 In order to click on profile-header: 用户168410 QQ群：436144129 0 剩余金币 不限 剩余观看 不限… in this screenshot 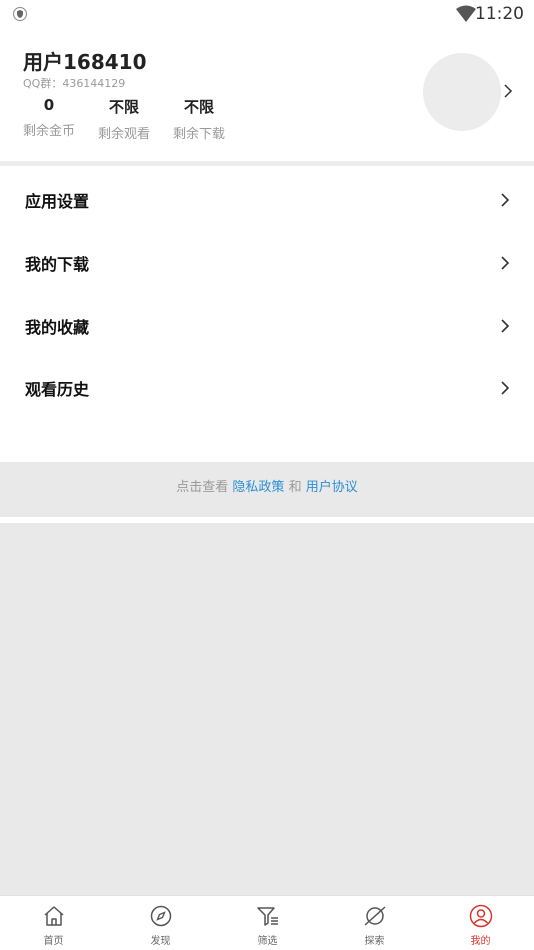, I will do `click(267, 95)`.